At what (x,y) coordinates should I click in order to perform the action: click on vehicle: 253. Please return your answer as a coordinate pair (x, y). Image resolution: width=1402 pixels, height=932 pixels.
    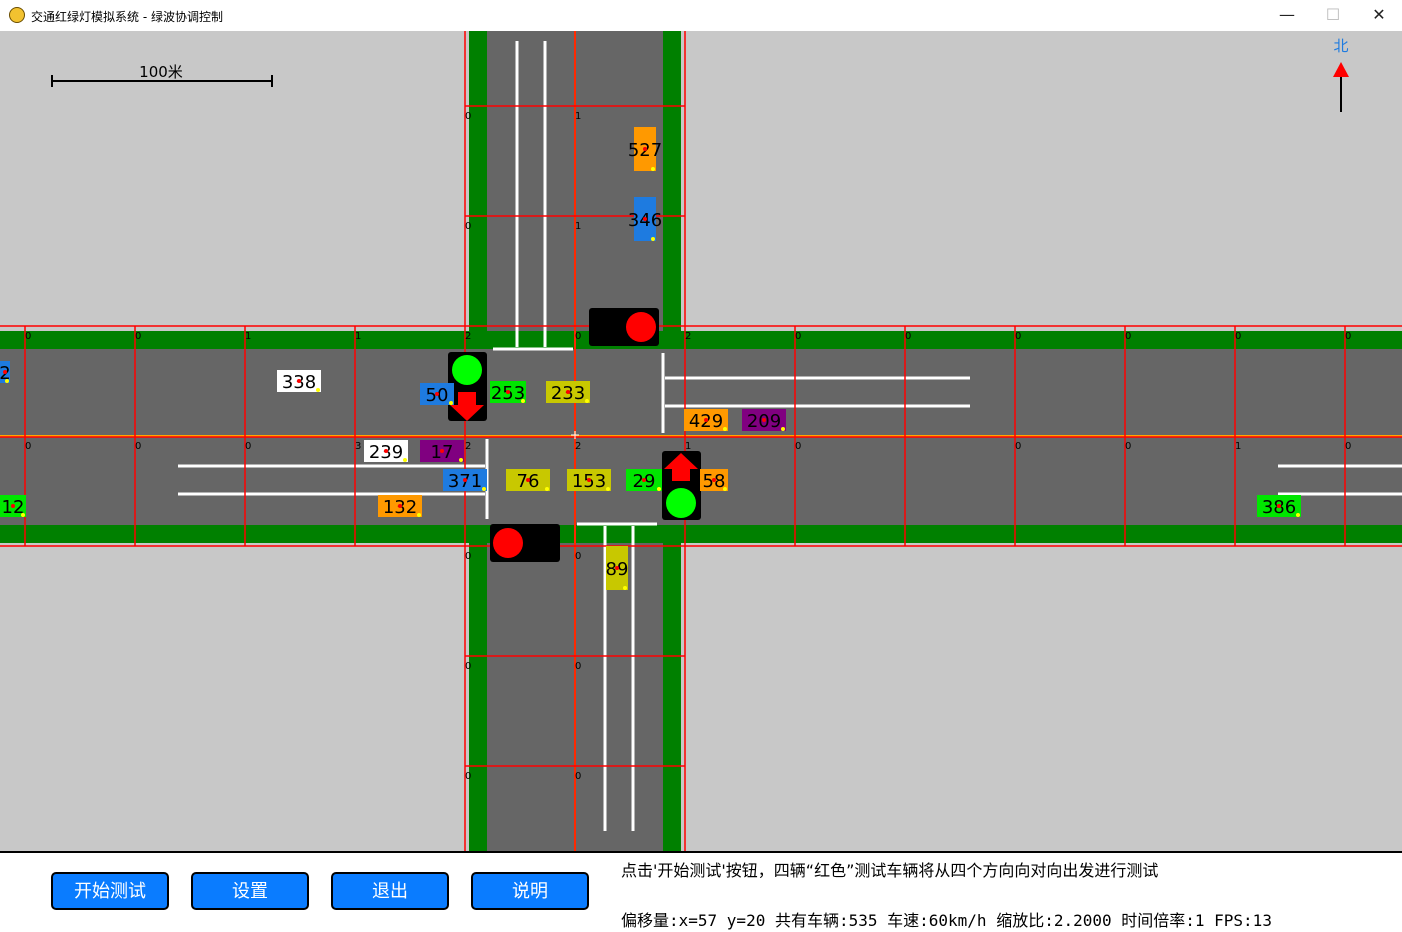
    Looking at the image, I should click on (508, 392).